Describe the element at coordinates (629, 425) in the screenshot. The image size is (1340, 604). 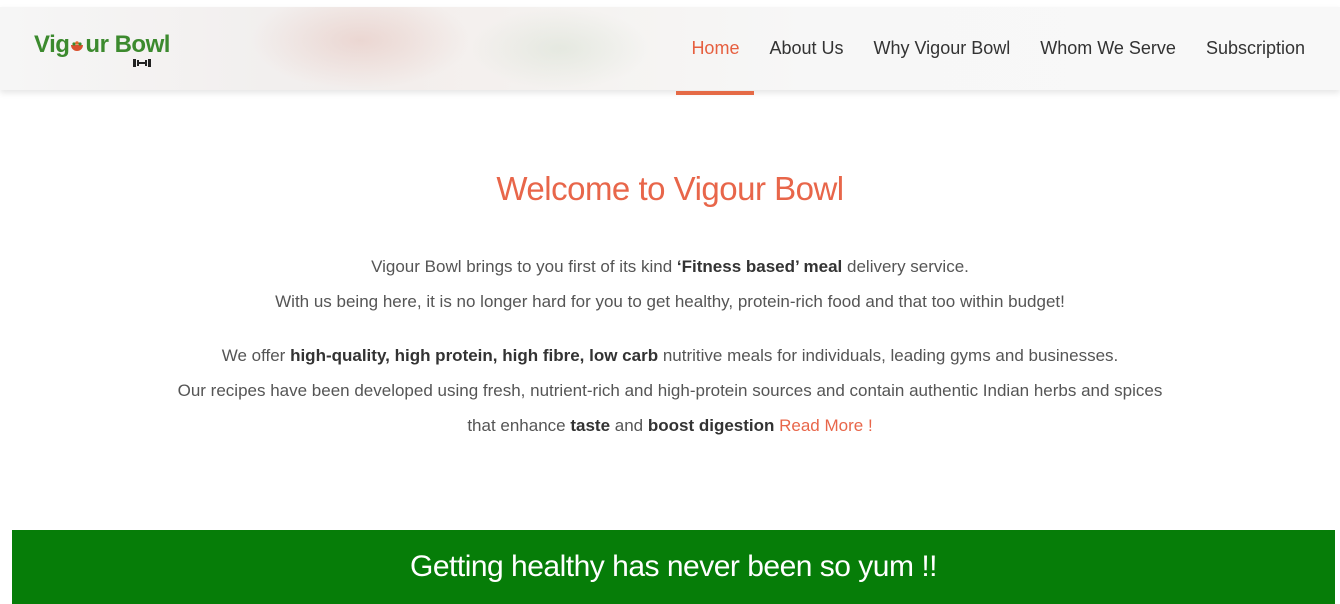
I see `offer-text: and` at that location.